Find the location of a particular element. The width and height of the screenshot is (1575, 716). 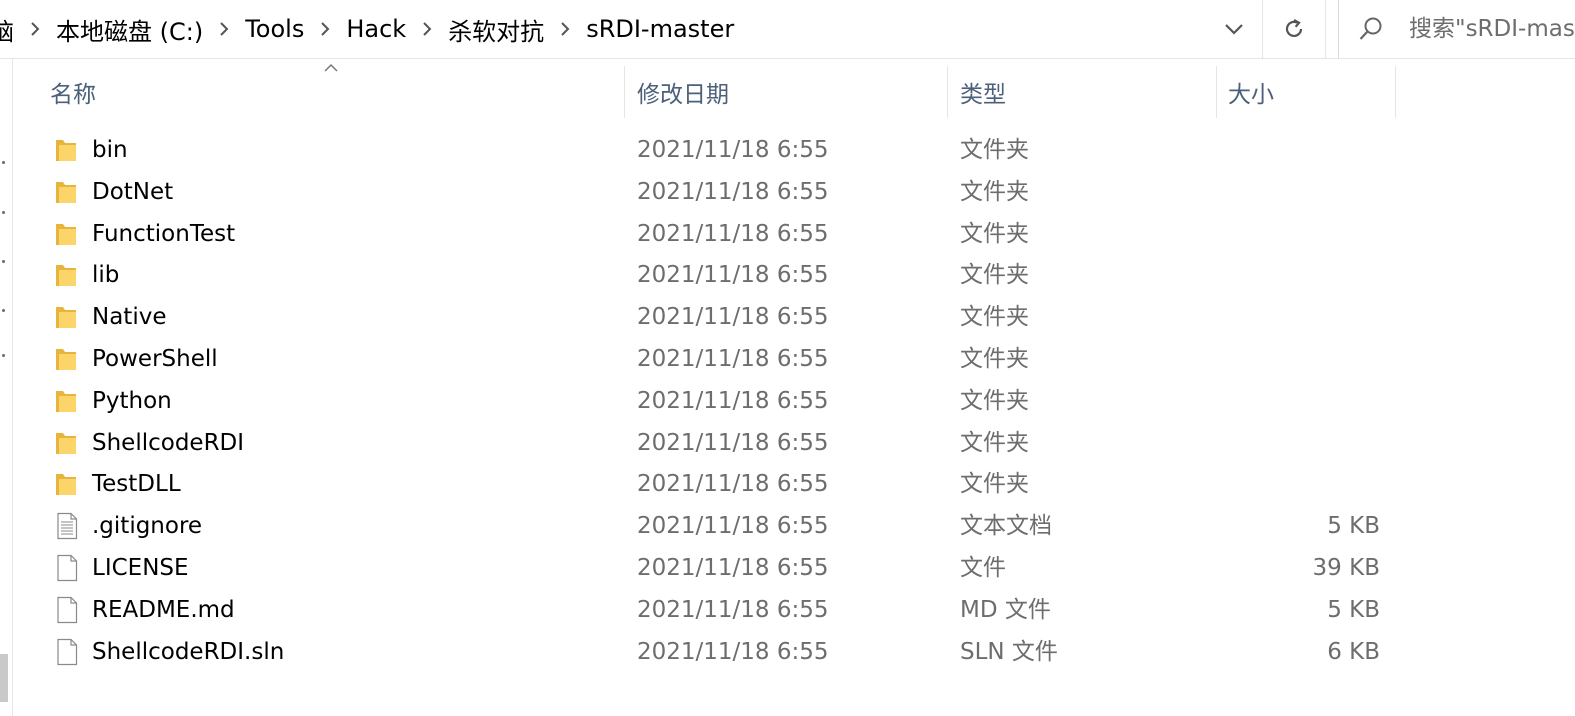

text-file-icon is located at coordinates (67, 526).